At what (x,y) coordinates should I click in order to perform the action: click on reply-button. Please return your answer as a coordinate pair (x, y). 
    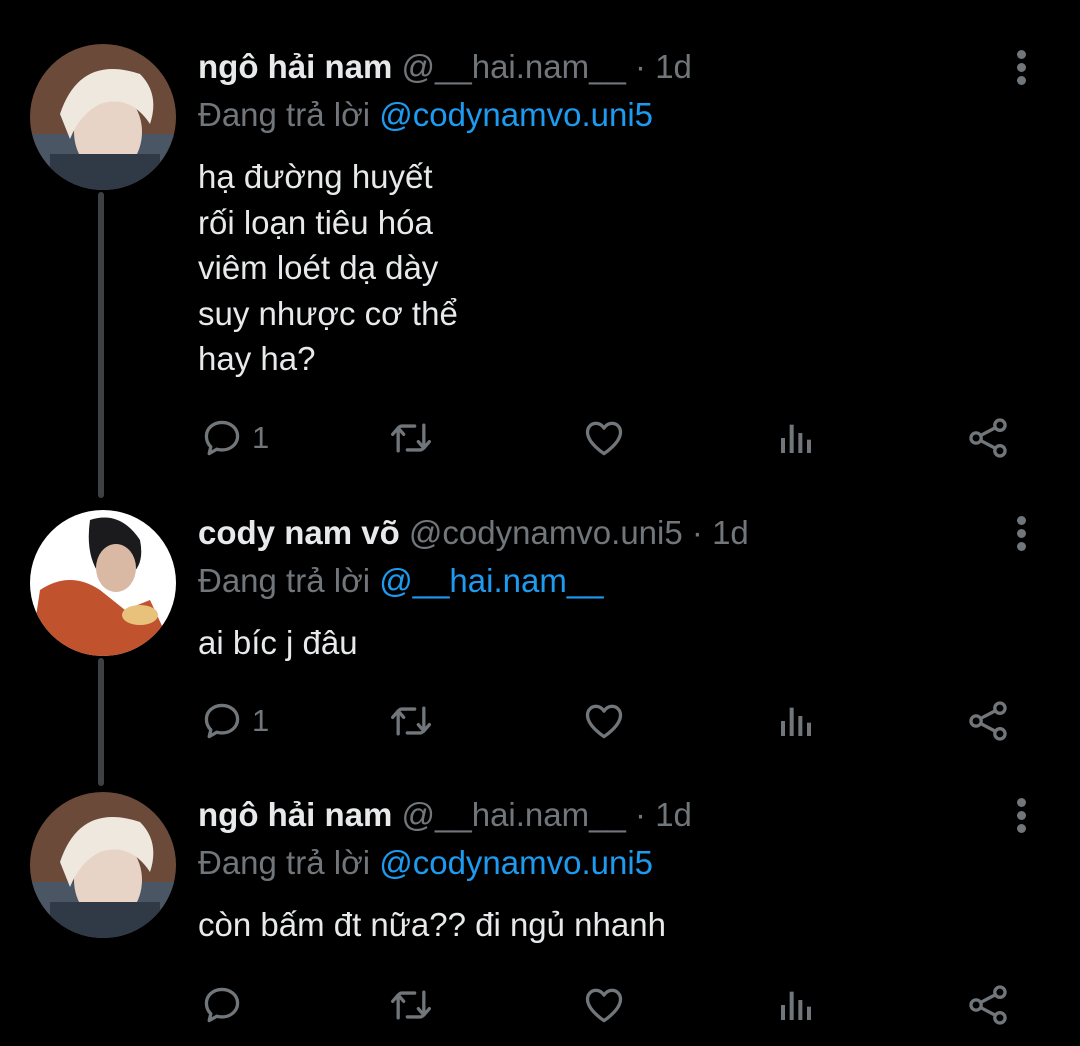
    Looking at the image, I should click on (222, 1005).